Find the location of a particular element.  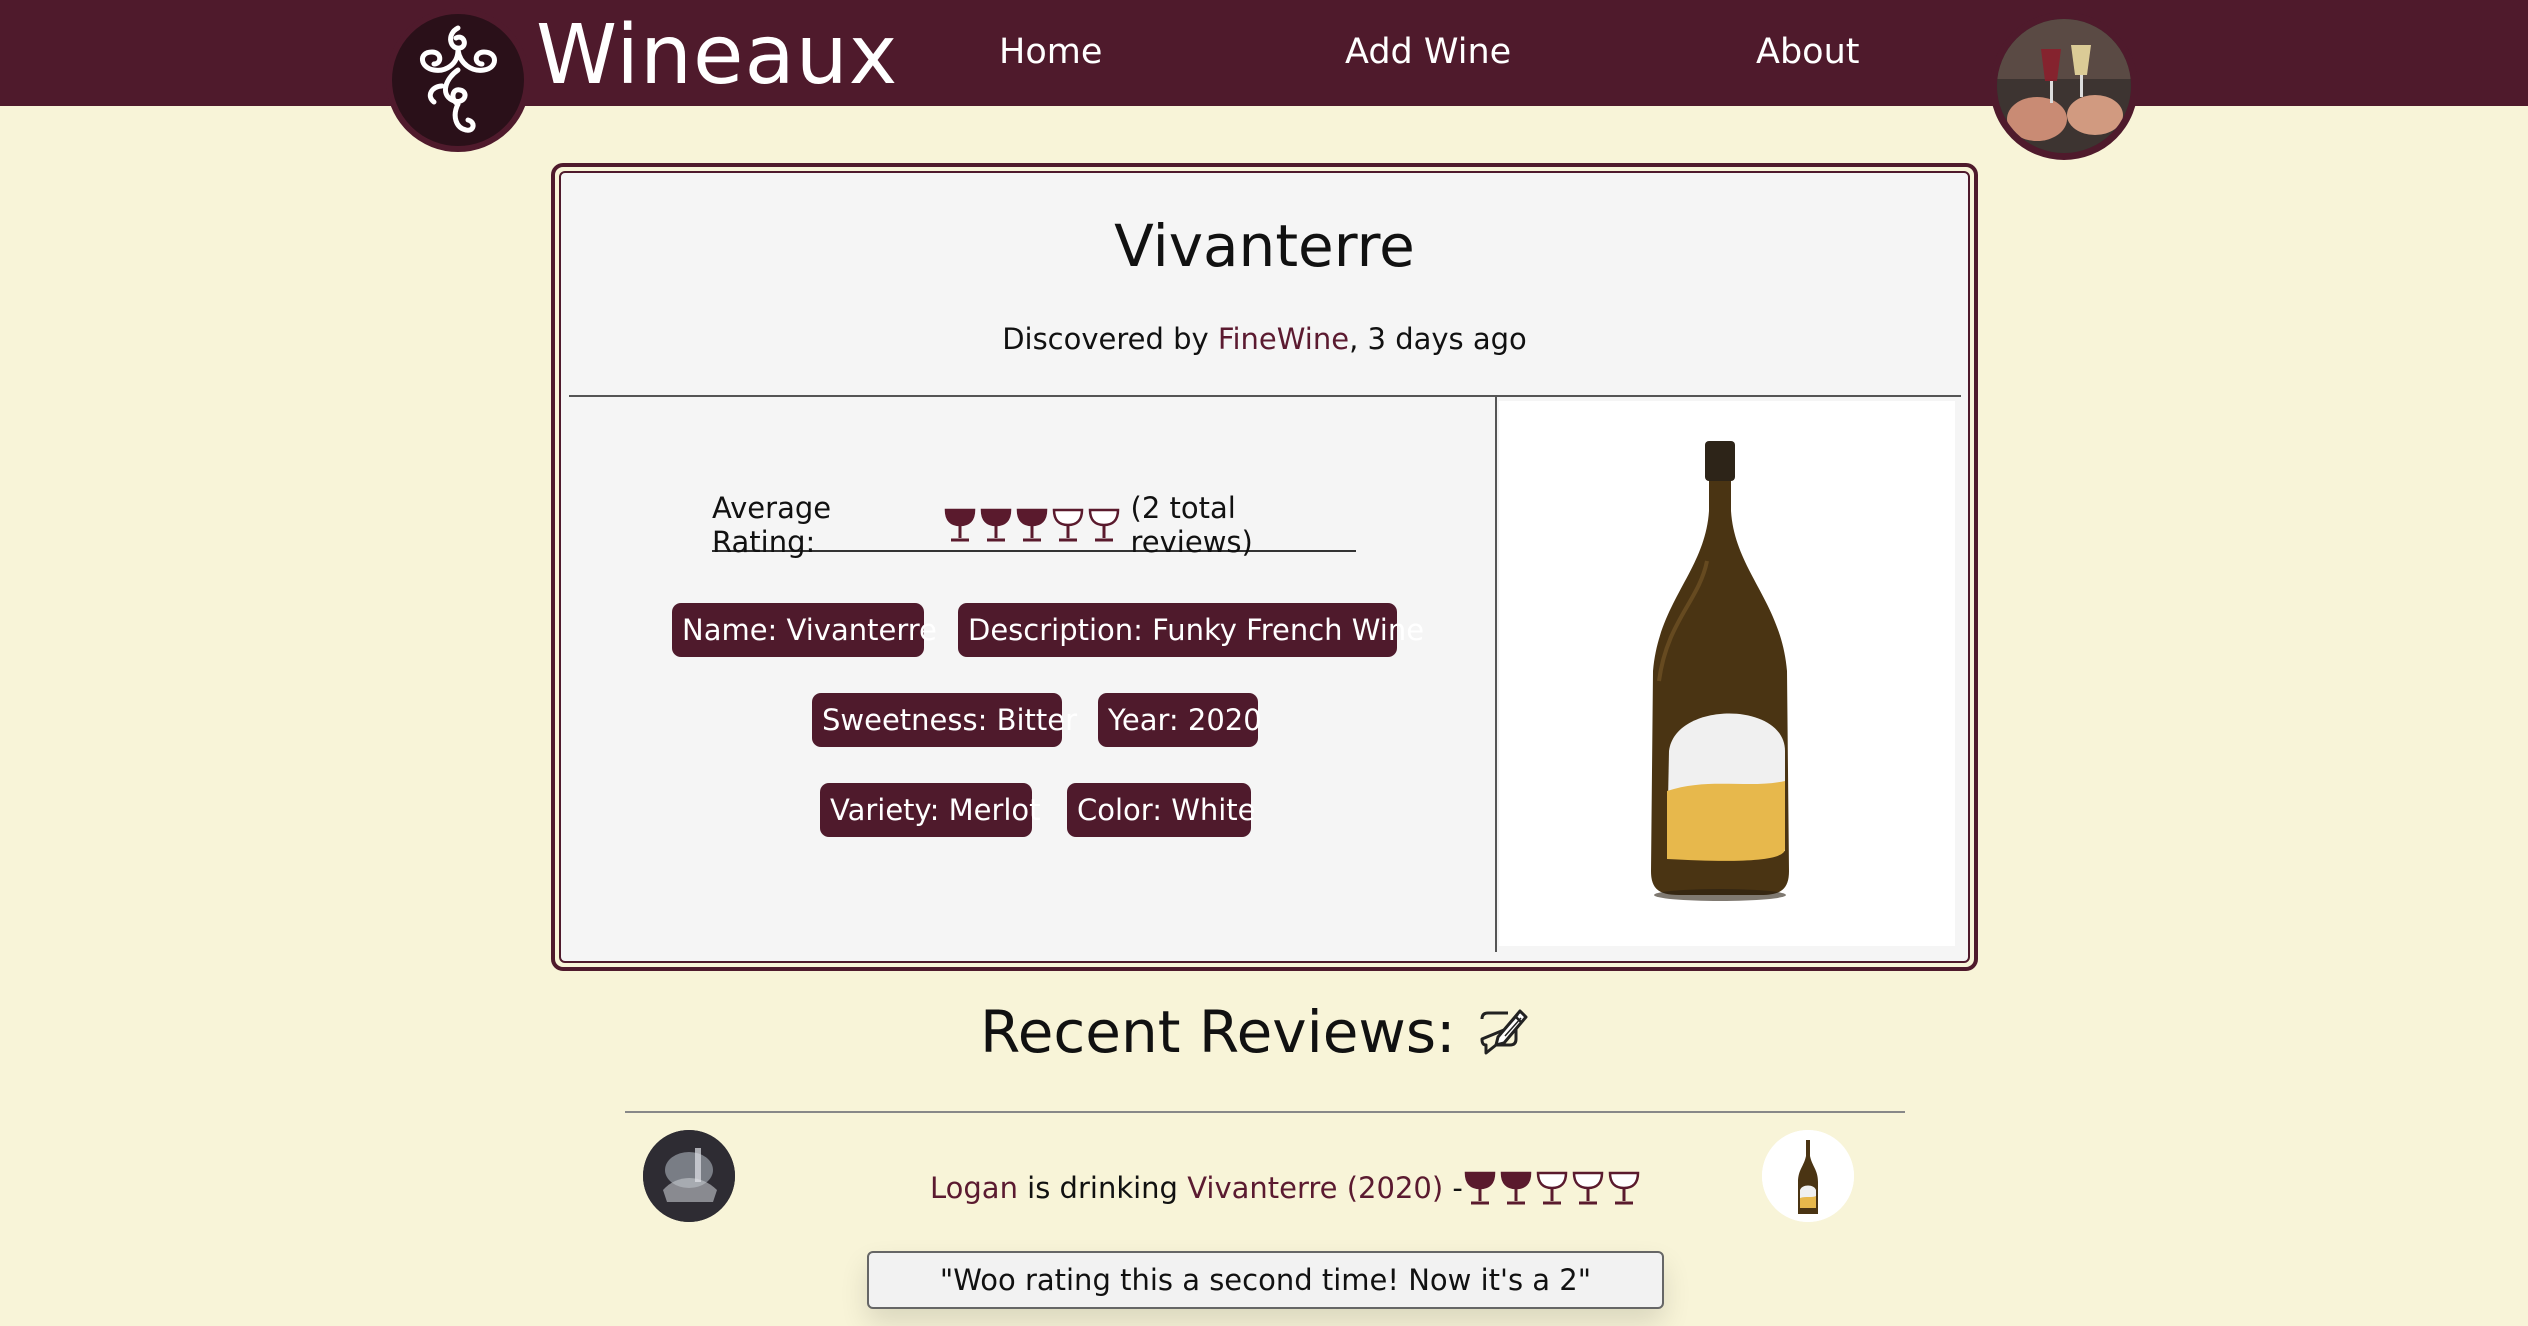

review-summary: Logan is drinking Vivanterre (2020) - is located at coordinates (1285, 1188).